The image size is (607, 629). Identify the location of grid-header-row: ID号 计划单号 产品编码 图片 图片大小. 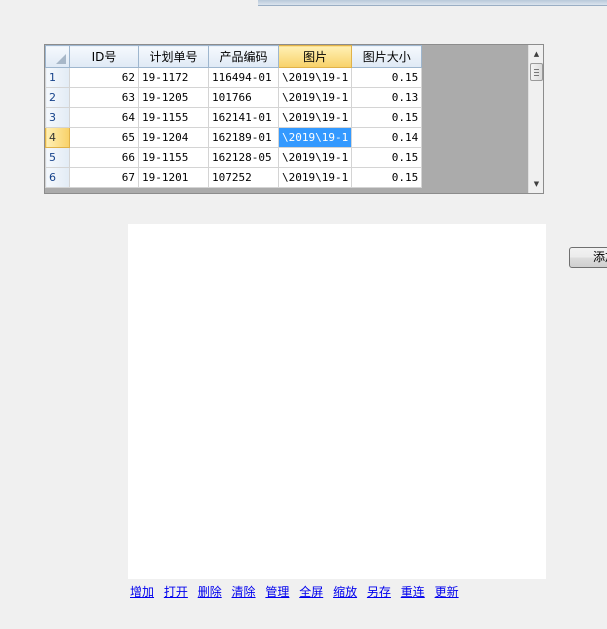
(234, 56).